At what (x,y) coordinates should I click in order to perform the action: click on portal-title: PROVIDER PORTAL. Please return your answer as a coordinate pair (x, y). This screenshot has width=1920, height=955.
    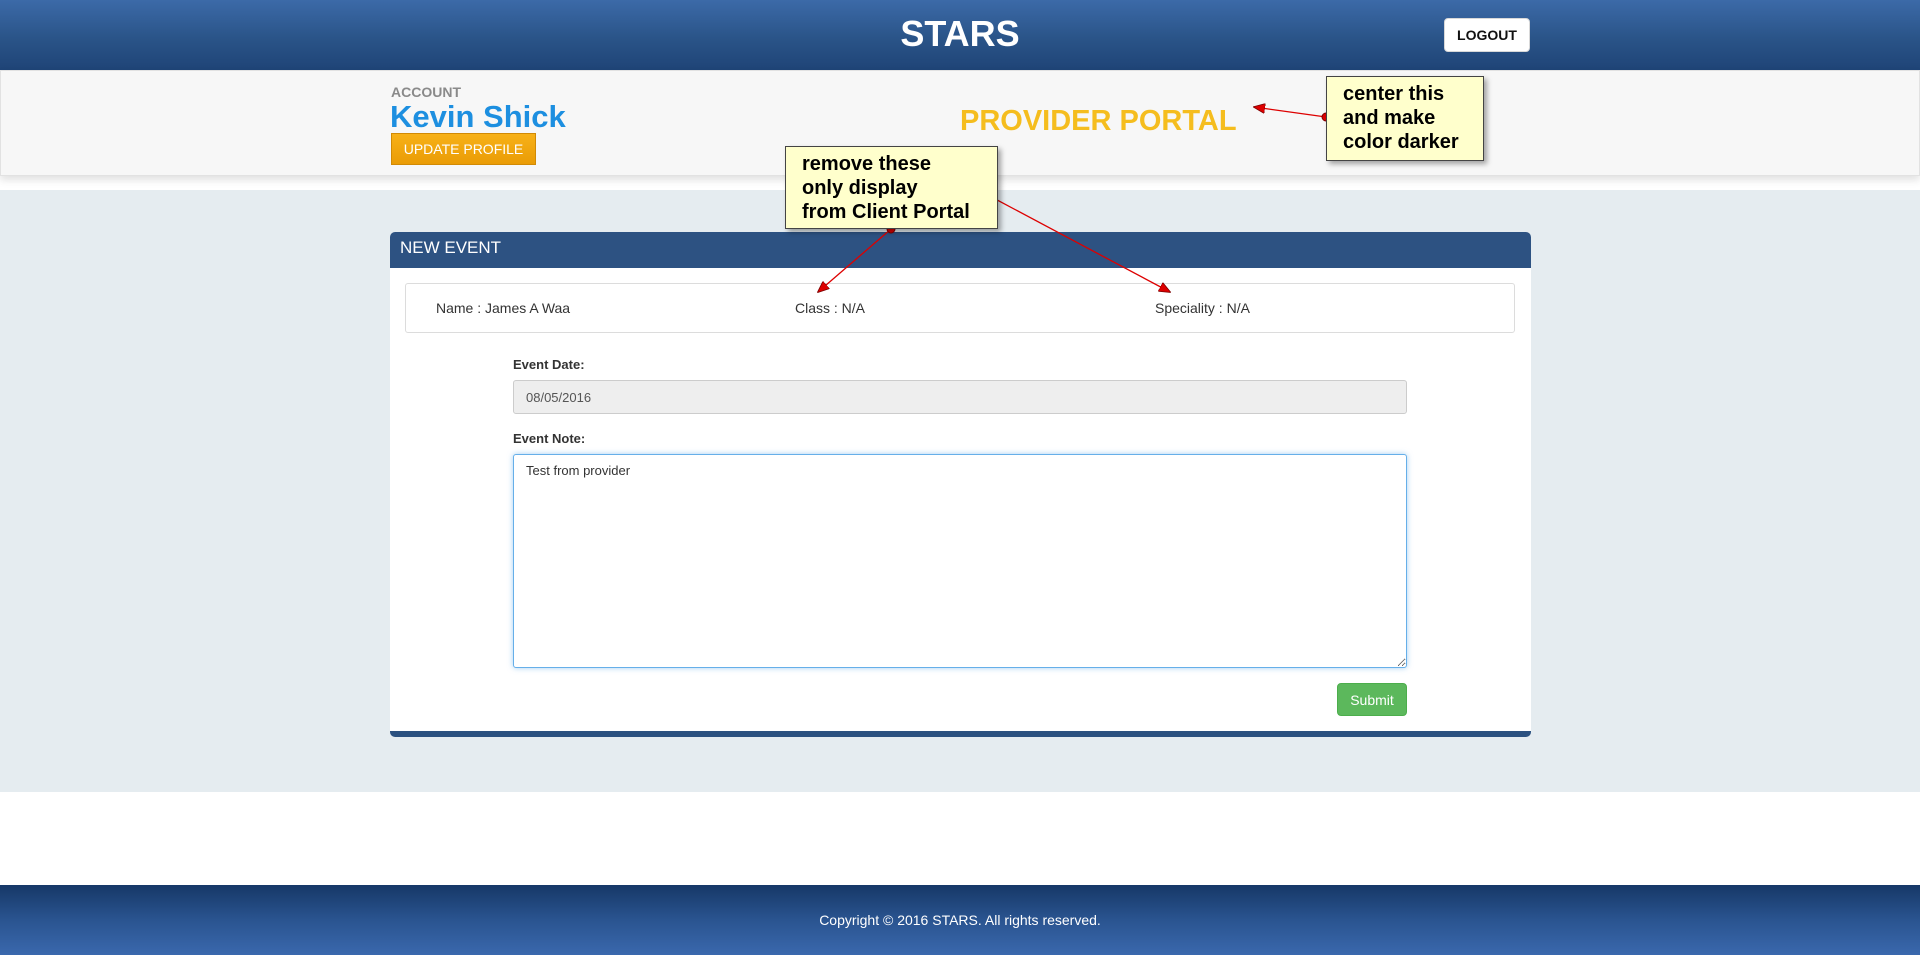
    Looking at the image, I should click on (1098, 121).